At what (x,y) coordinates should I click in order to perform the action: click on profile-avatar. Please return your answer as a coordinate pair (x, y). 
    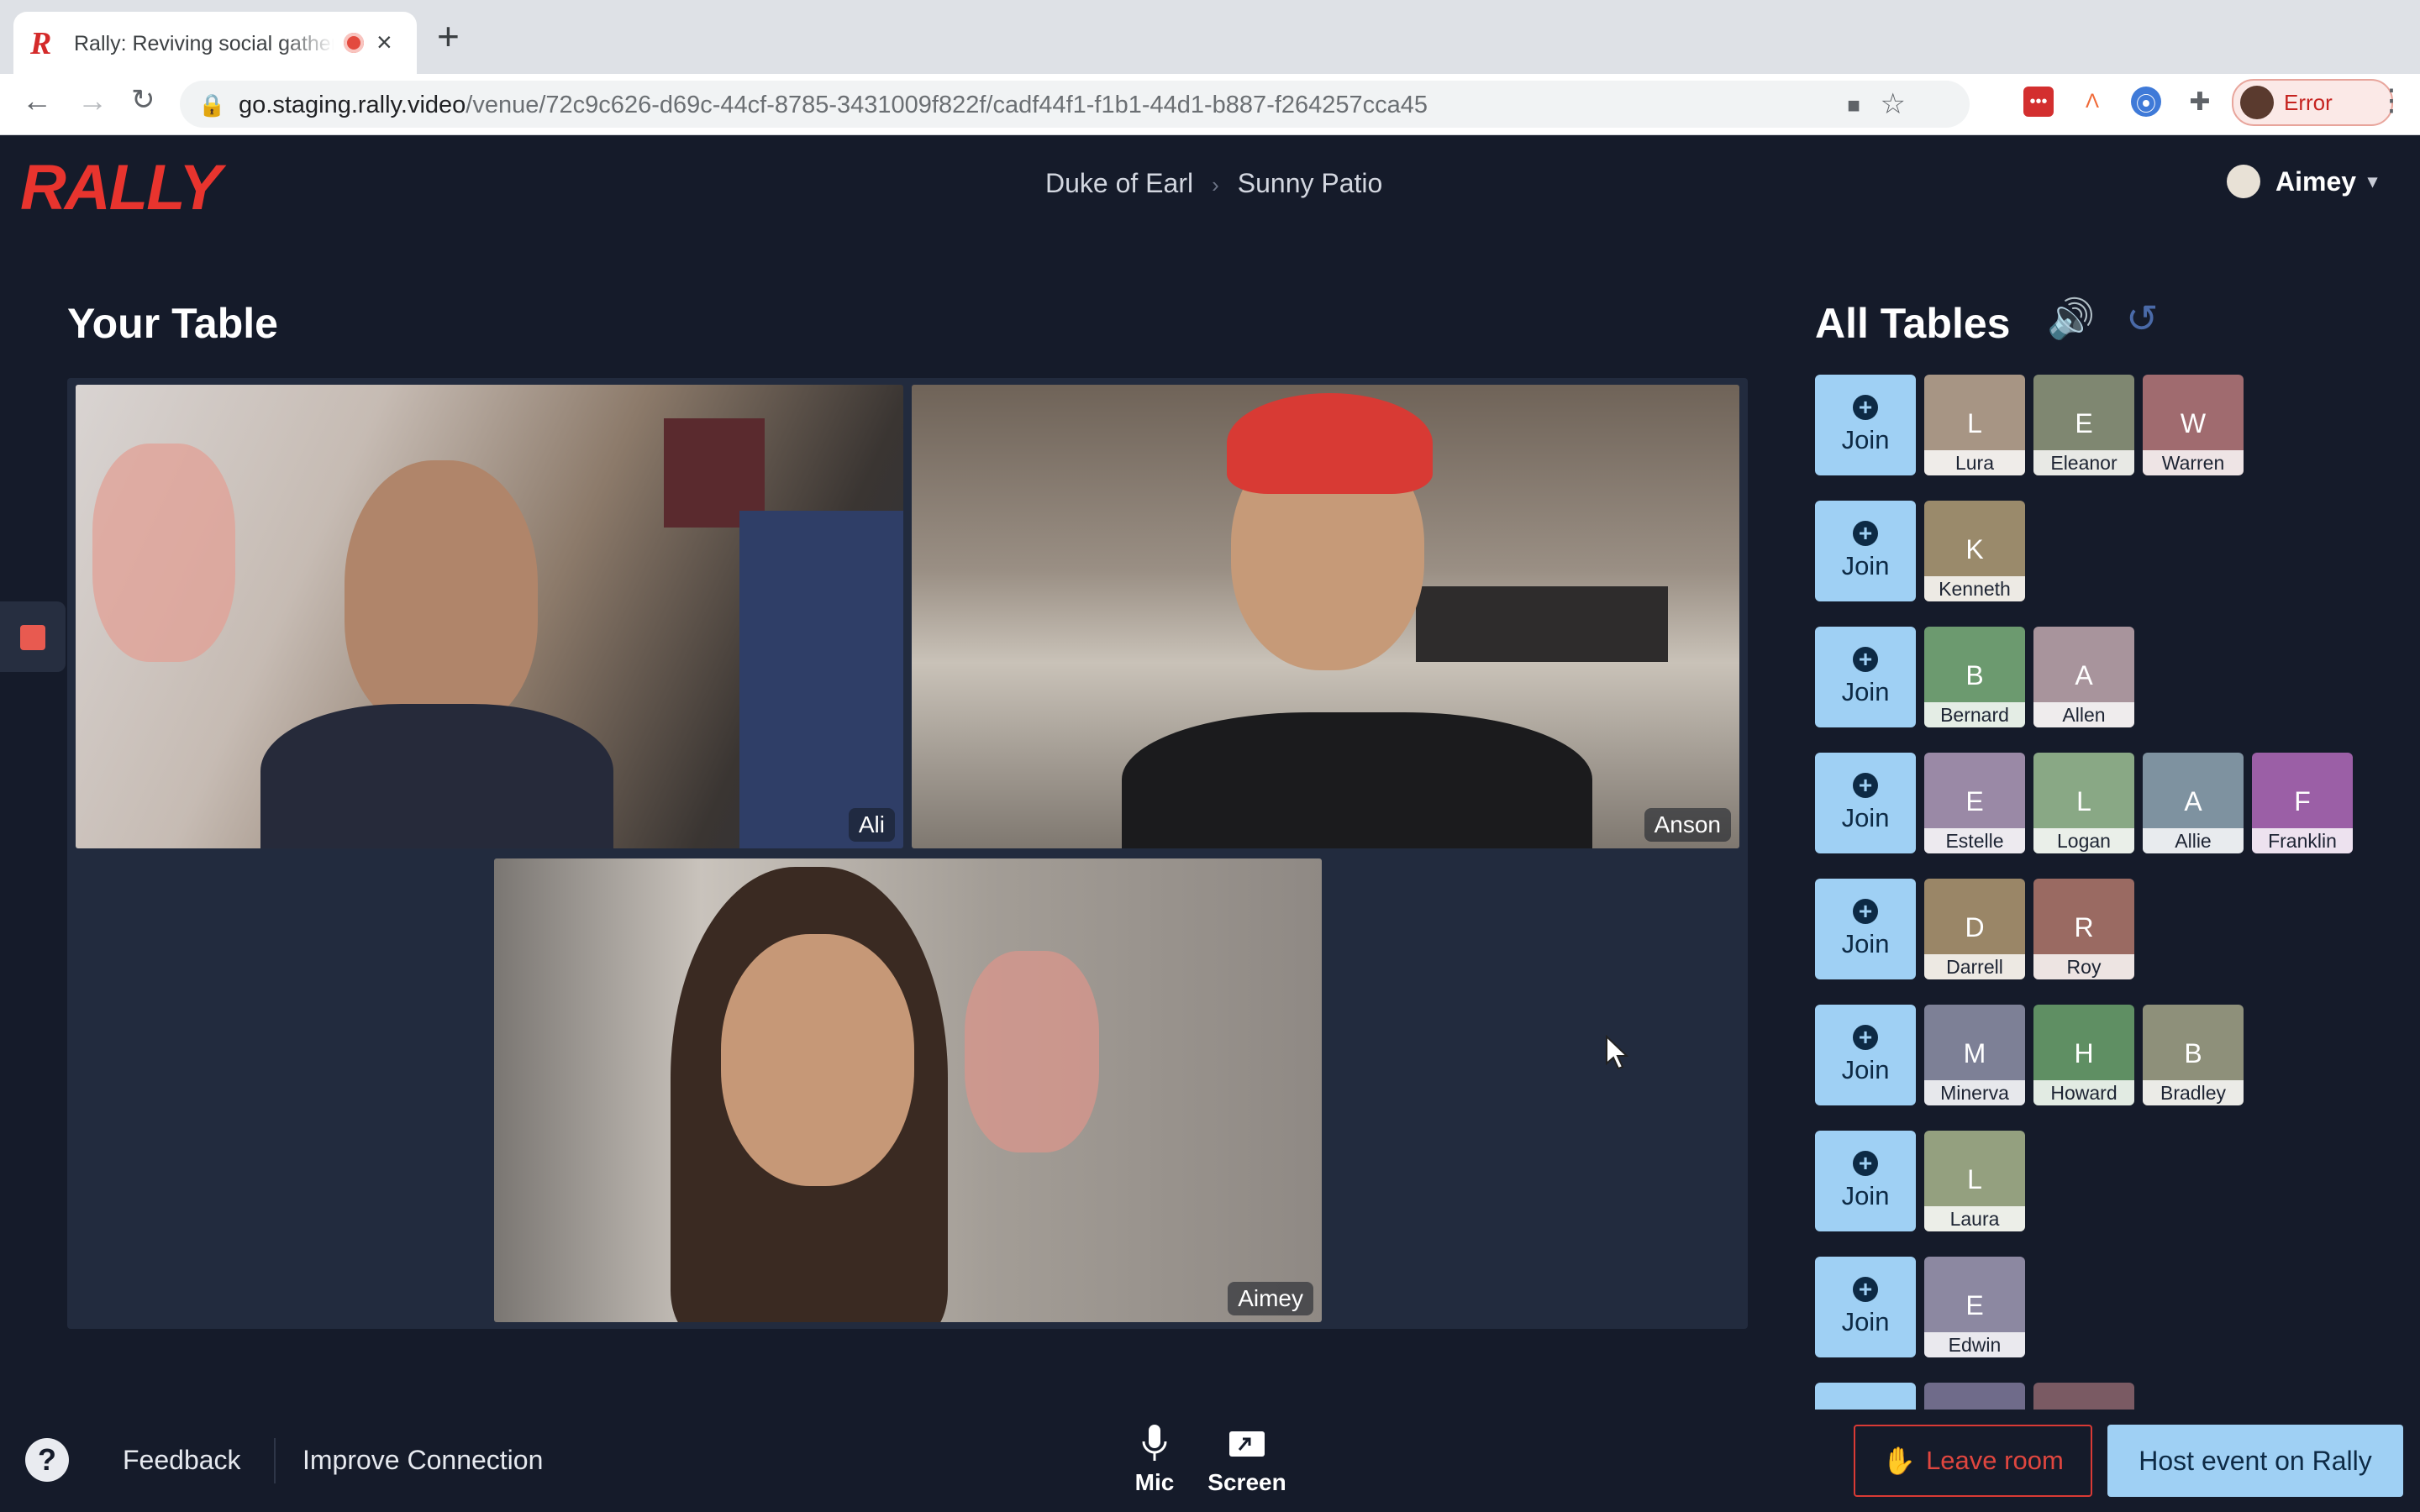
    Looking at the image, I should click on (2257, 102).